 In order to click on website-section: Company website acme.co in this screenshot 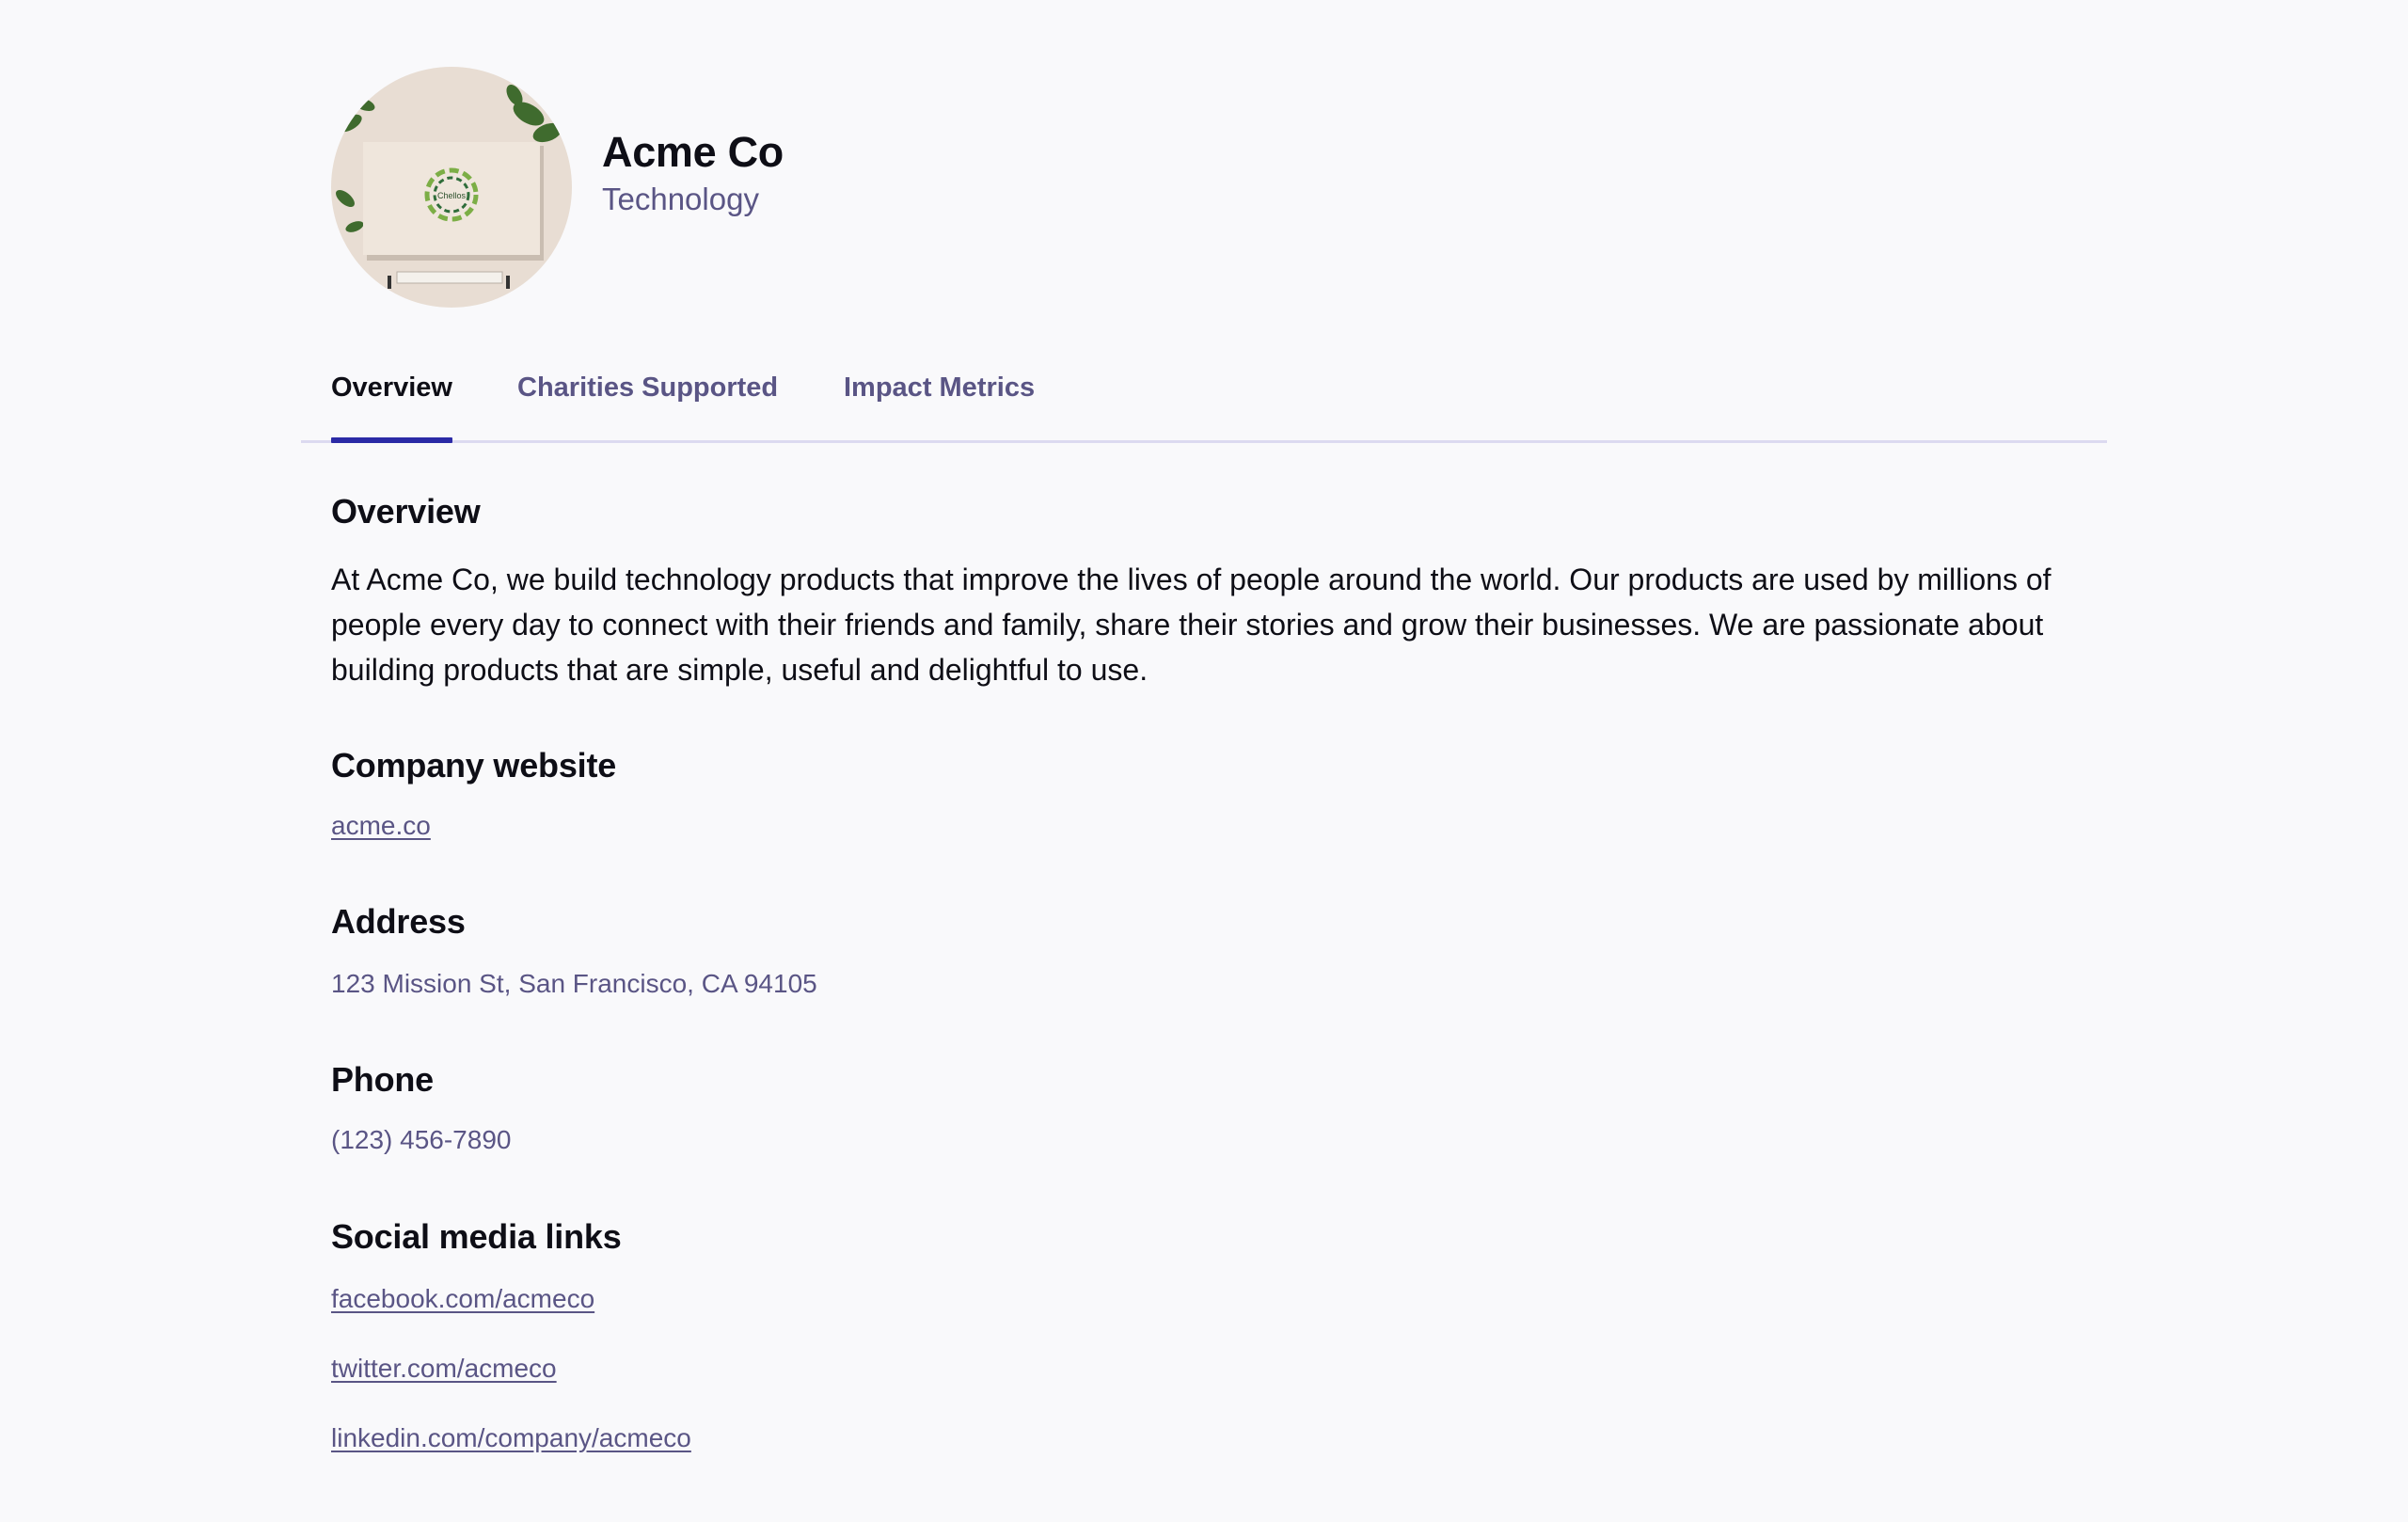, I will do `click(474, 794)`.